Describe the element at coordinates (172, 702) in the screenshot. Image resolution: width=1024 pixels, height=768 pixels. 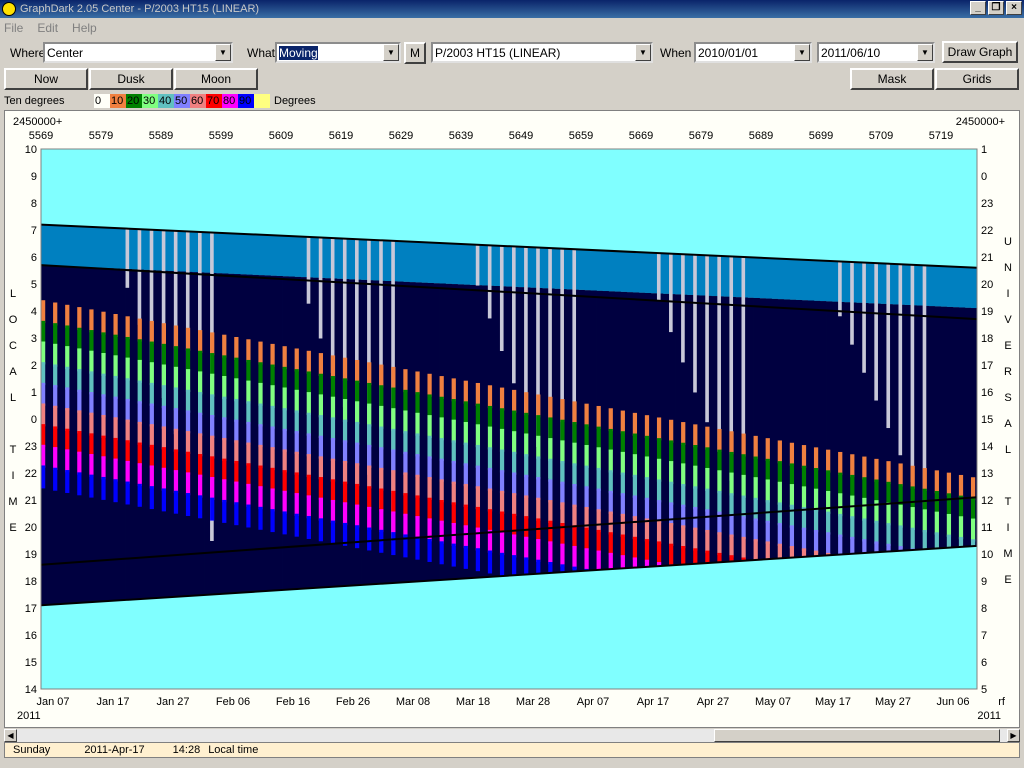
I see `date-tick: Jan 27` at that location.